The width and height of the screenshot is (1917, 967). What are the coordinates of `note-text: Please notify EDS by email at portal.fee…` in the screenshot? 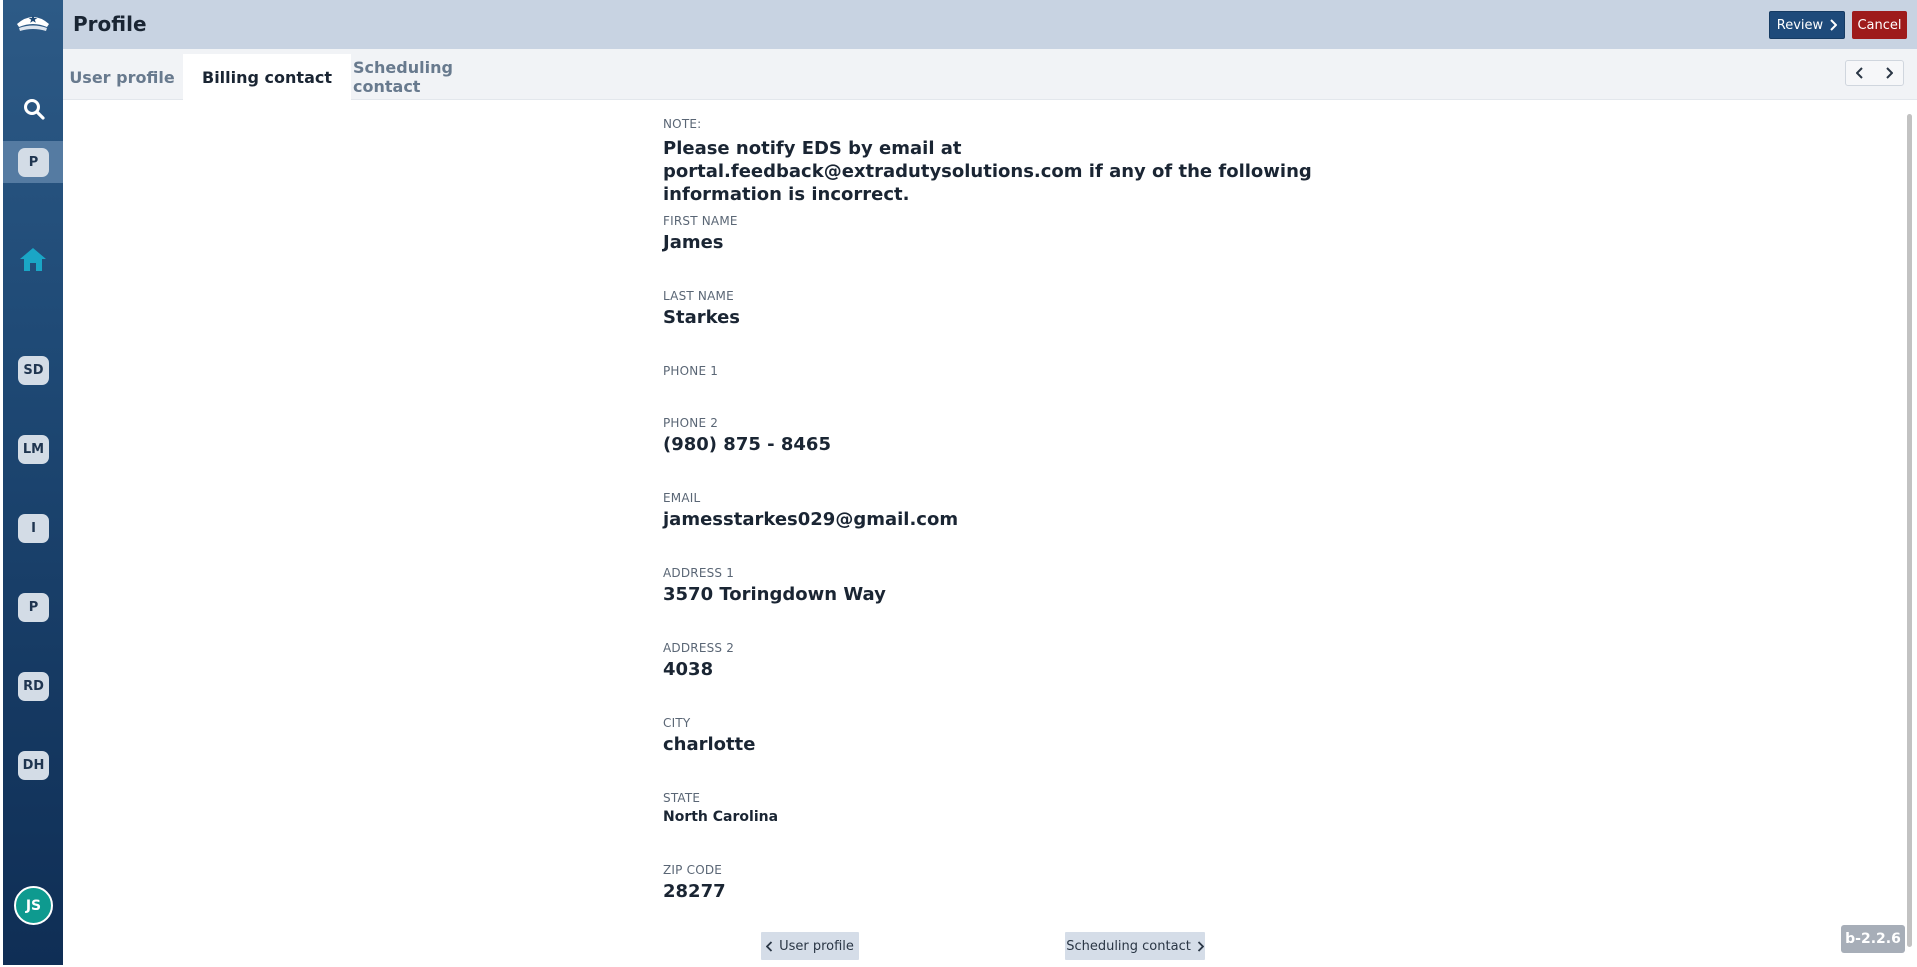 It's located at (987, 171).